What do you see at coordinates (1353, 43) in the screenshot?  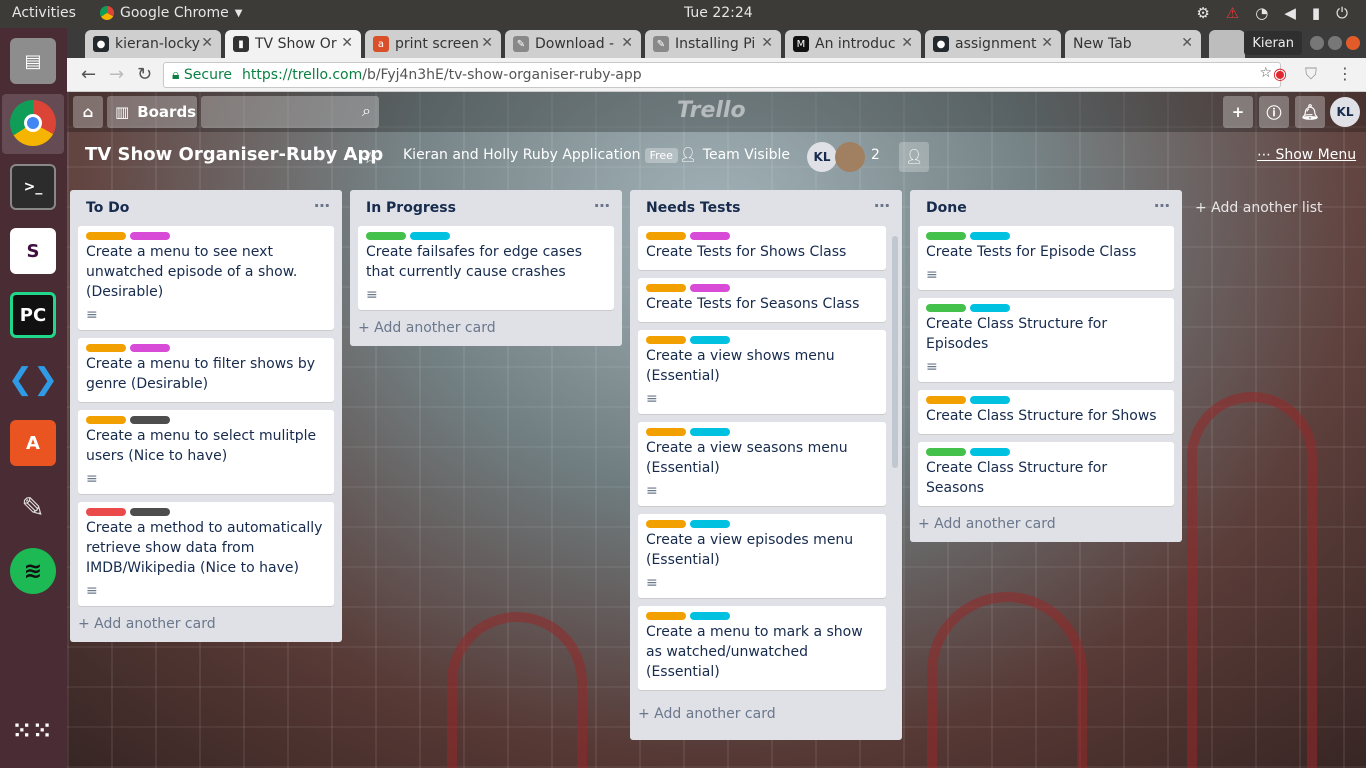 I see `close-window-icon` at bounding box center [1353, 43].